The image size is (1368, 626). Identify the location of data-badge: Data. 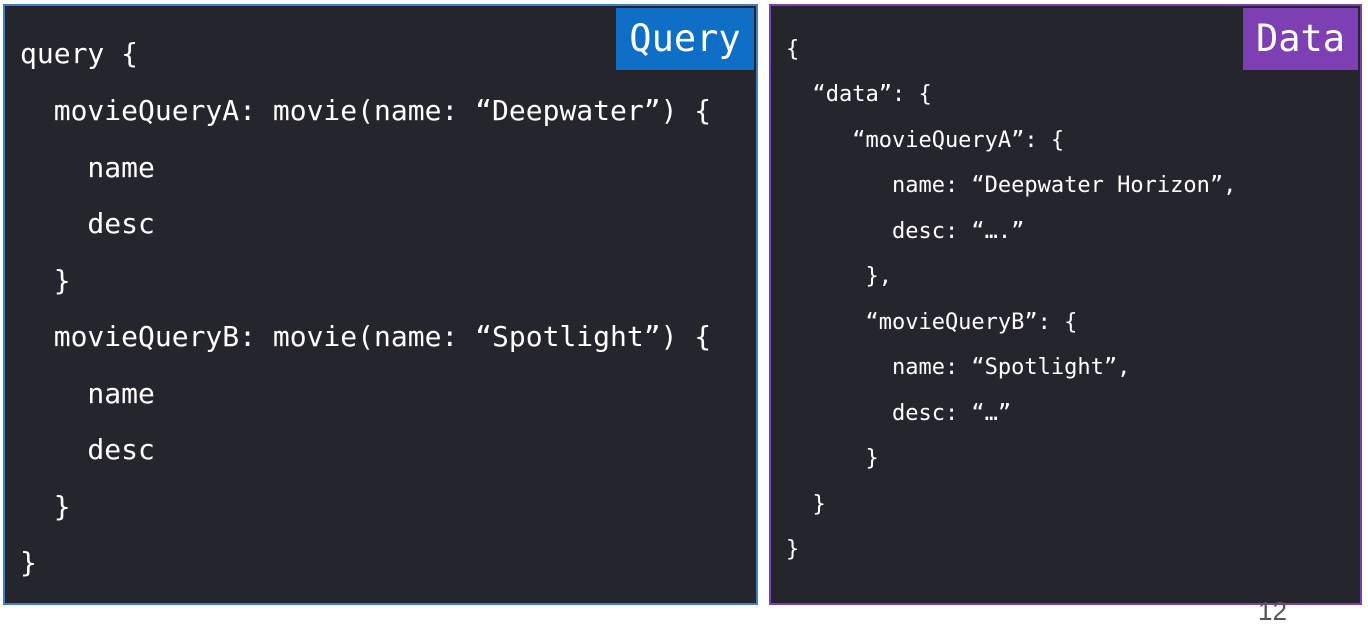
(1300, 39).